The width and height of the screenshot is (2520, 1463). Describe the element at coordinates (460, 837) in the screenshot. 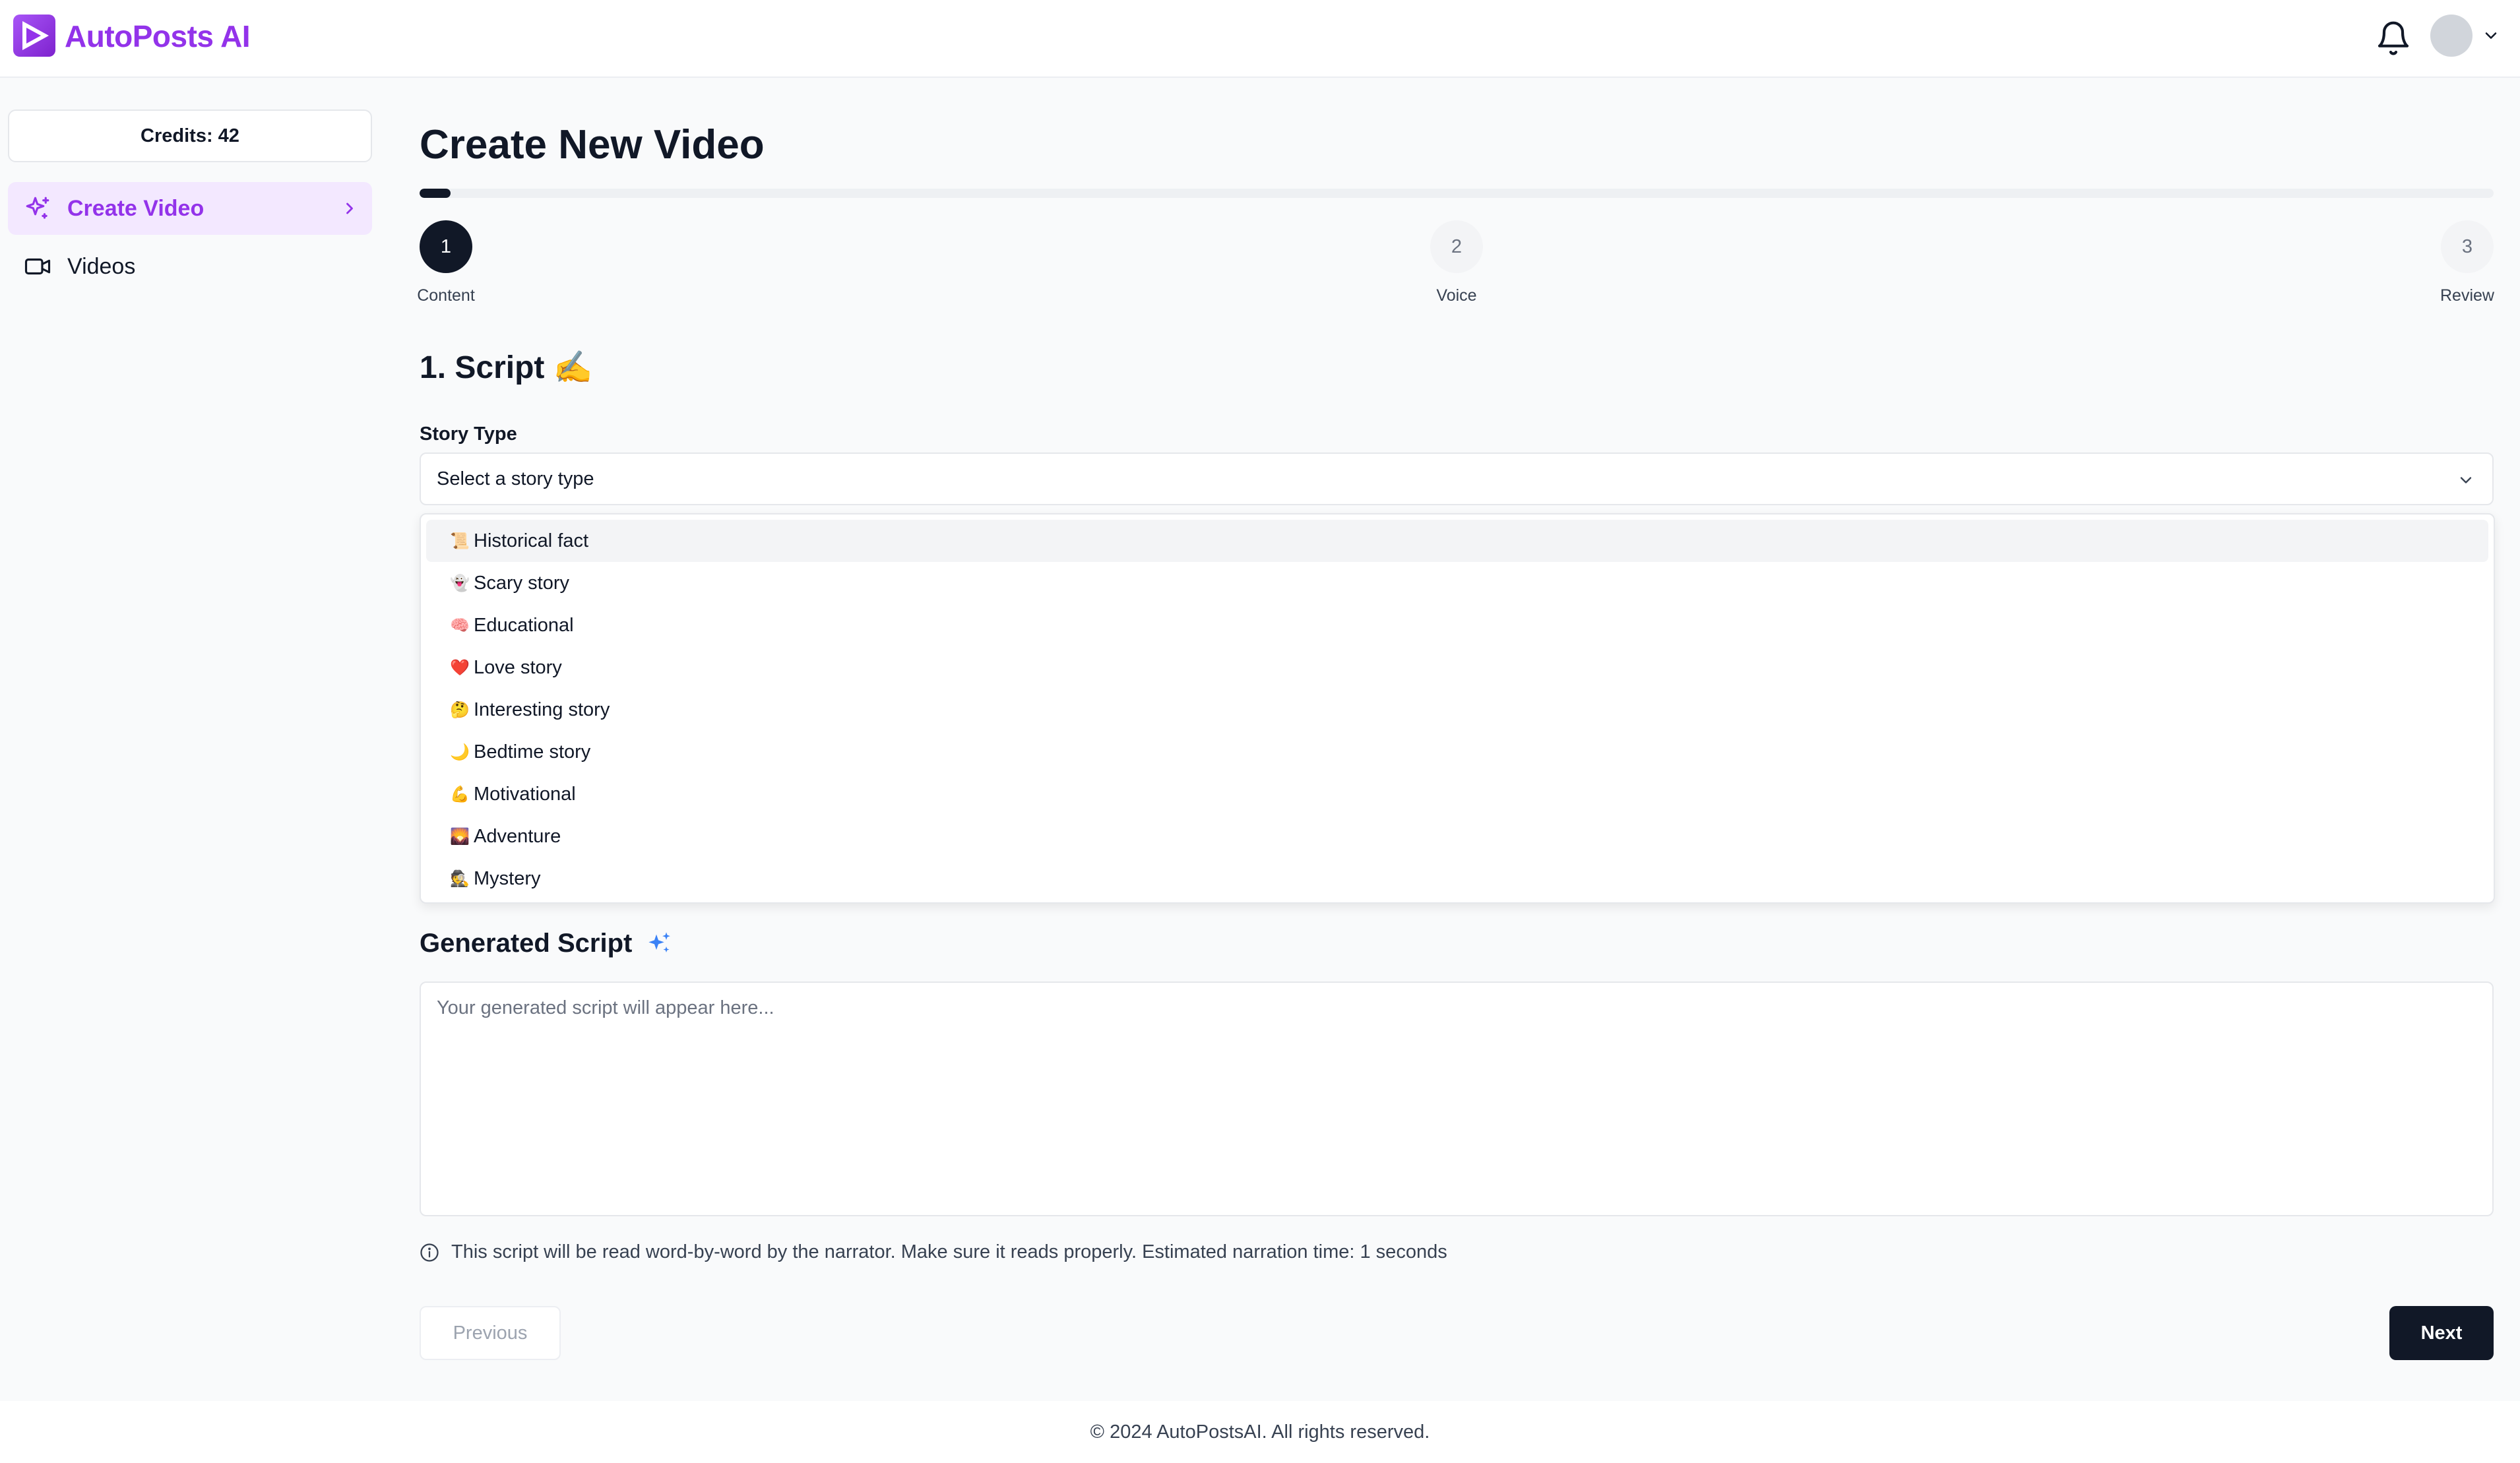

I see `sunrise-mountains-icon: 🌄` at that location.